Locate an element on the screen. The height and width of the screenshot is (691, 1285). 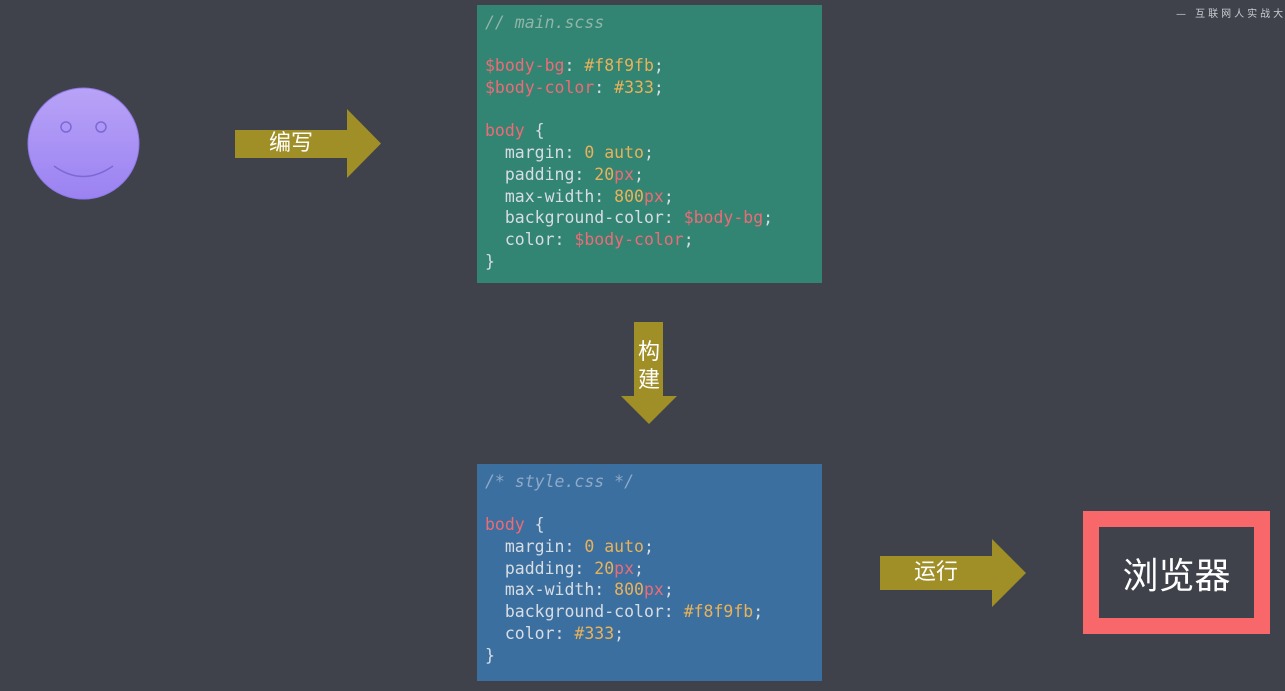
code-line: color: $body-color; is located at coordinates (653, 240).